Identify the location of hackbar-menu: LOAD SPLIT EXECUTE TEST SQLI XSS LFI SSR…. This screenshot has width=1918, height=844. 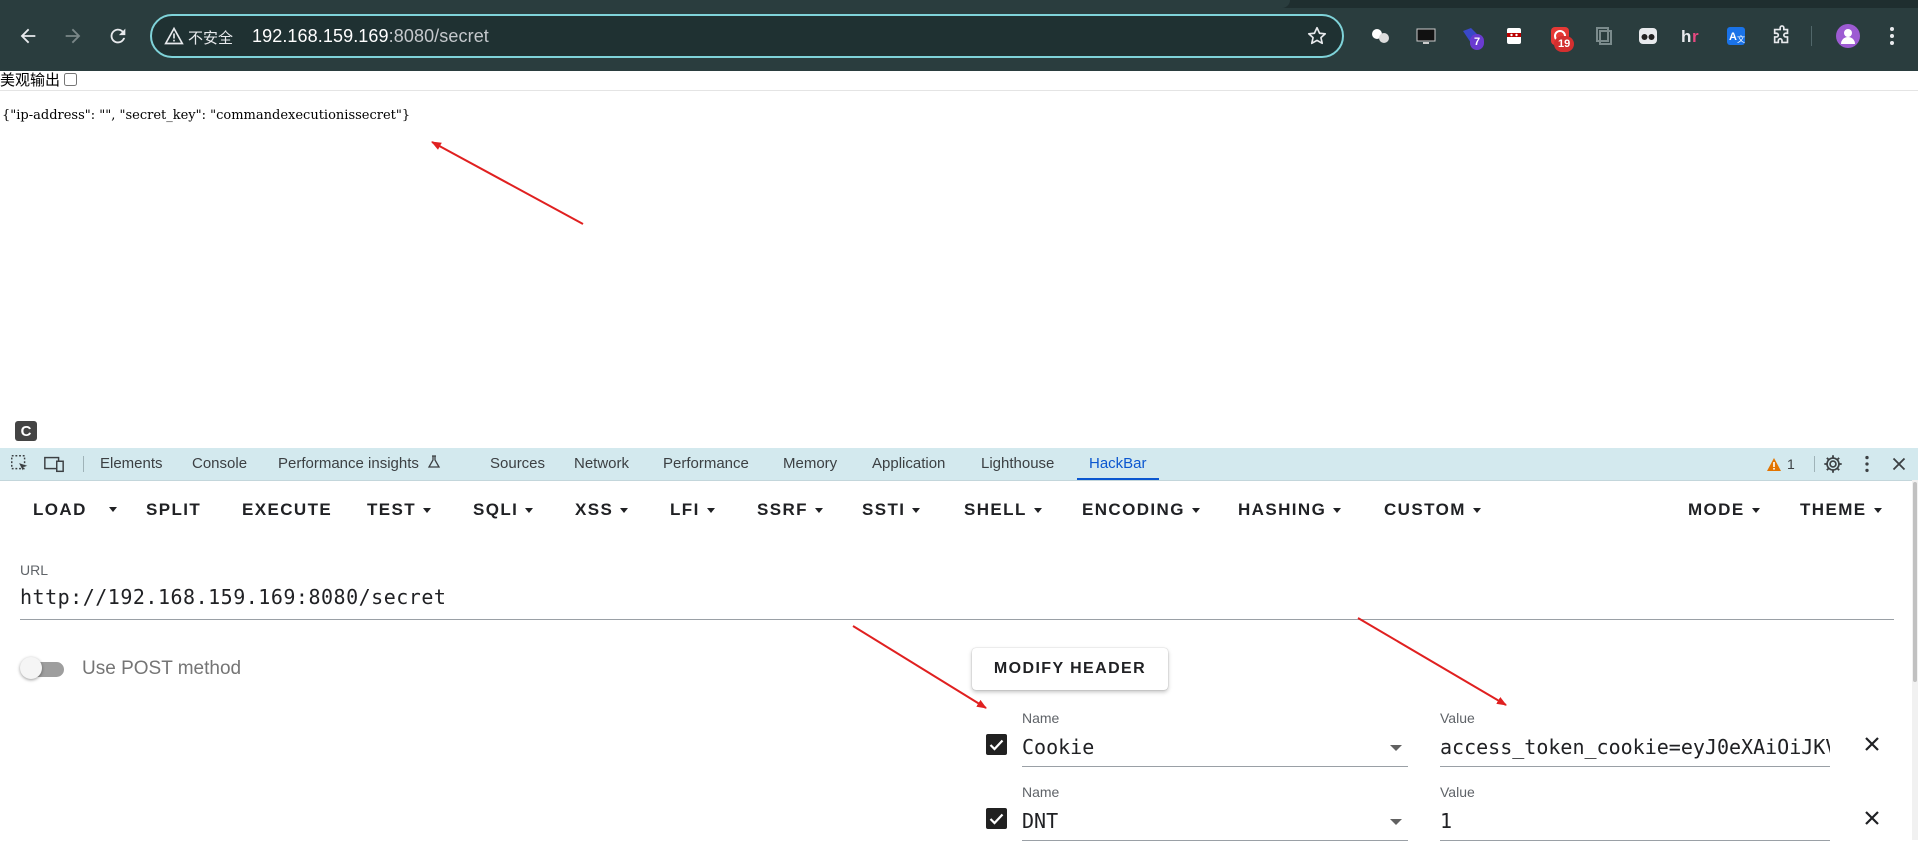
(955, 511).